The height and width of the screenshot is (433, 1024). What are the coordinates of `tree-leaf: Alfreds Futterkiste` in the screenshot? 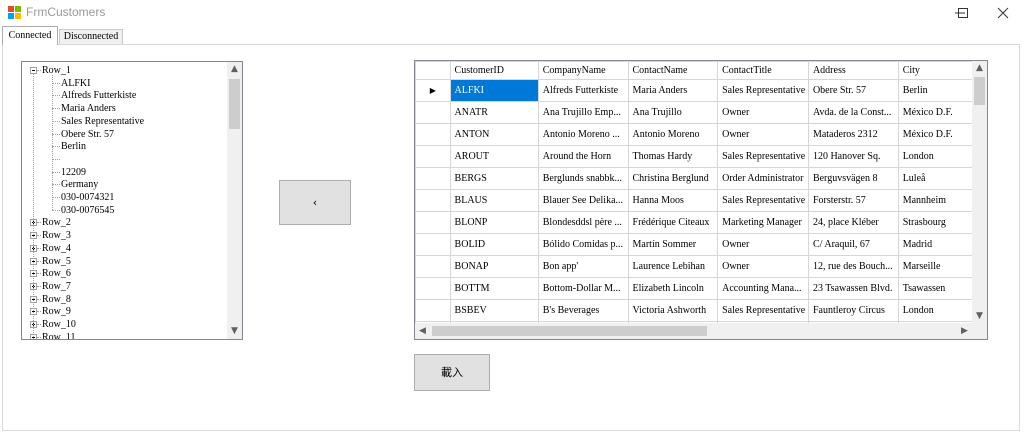 It's located at (98, 95).